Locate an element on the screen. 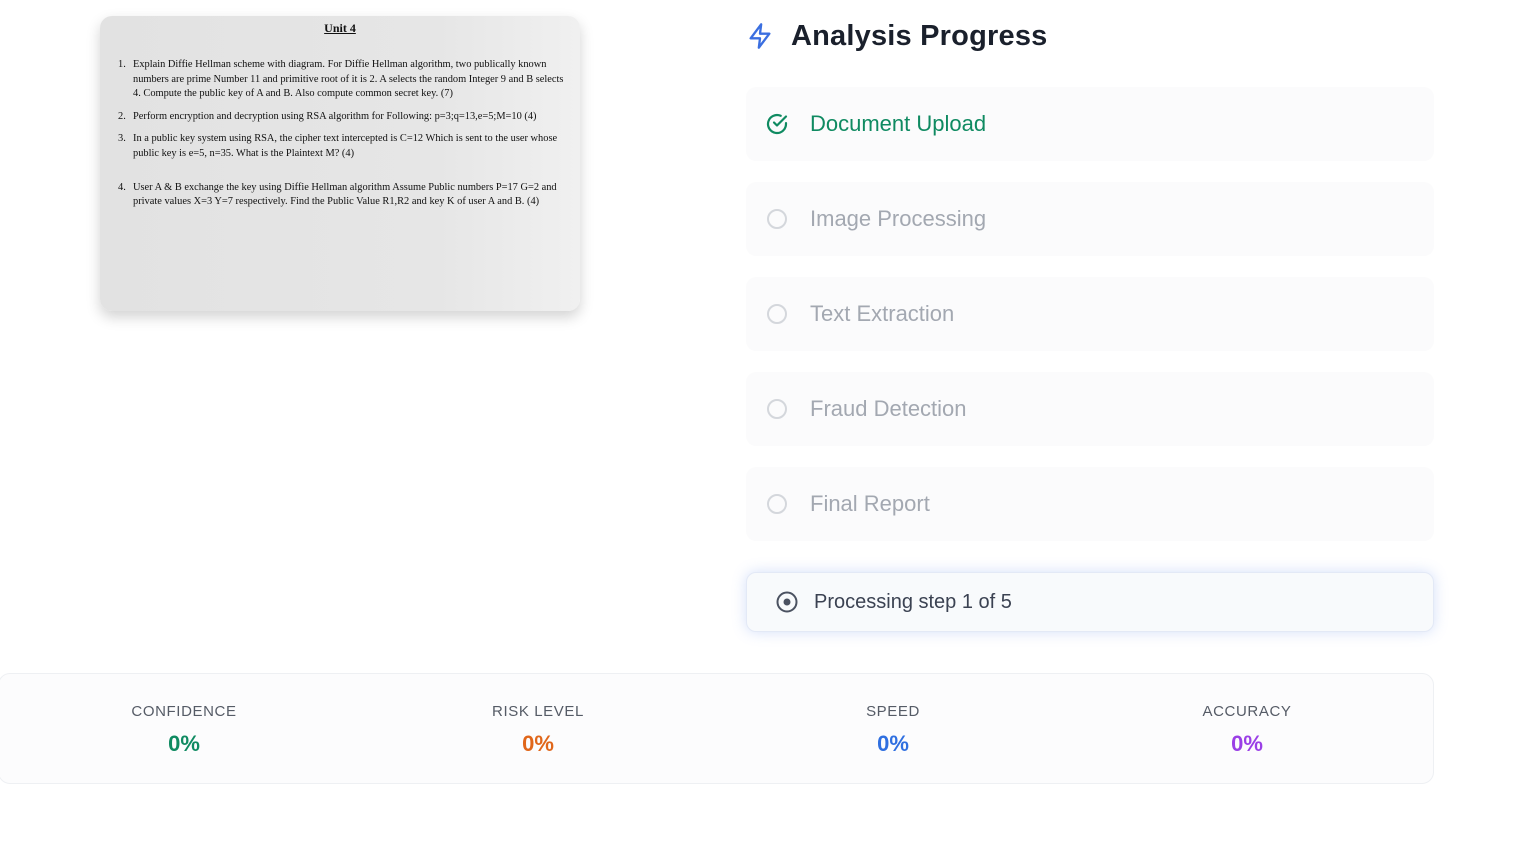 The width and height of the screenshot is (1535, 864). step-fraud-detection: Fraud Detection is located at coordinates (1090, 409).